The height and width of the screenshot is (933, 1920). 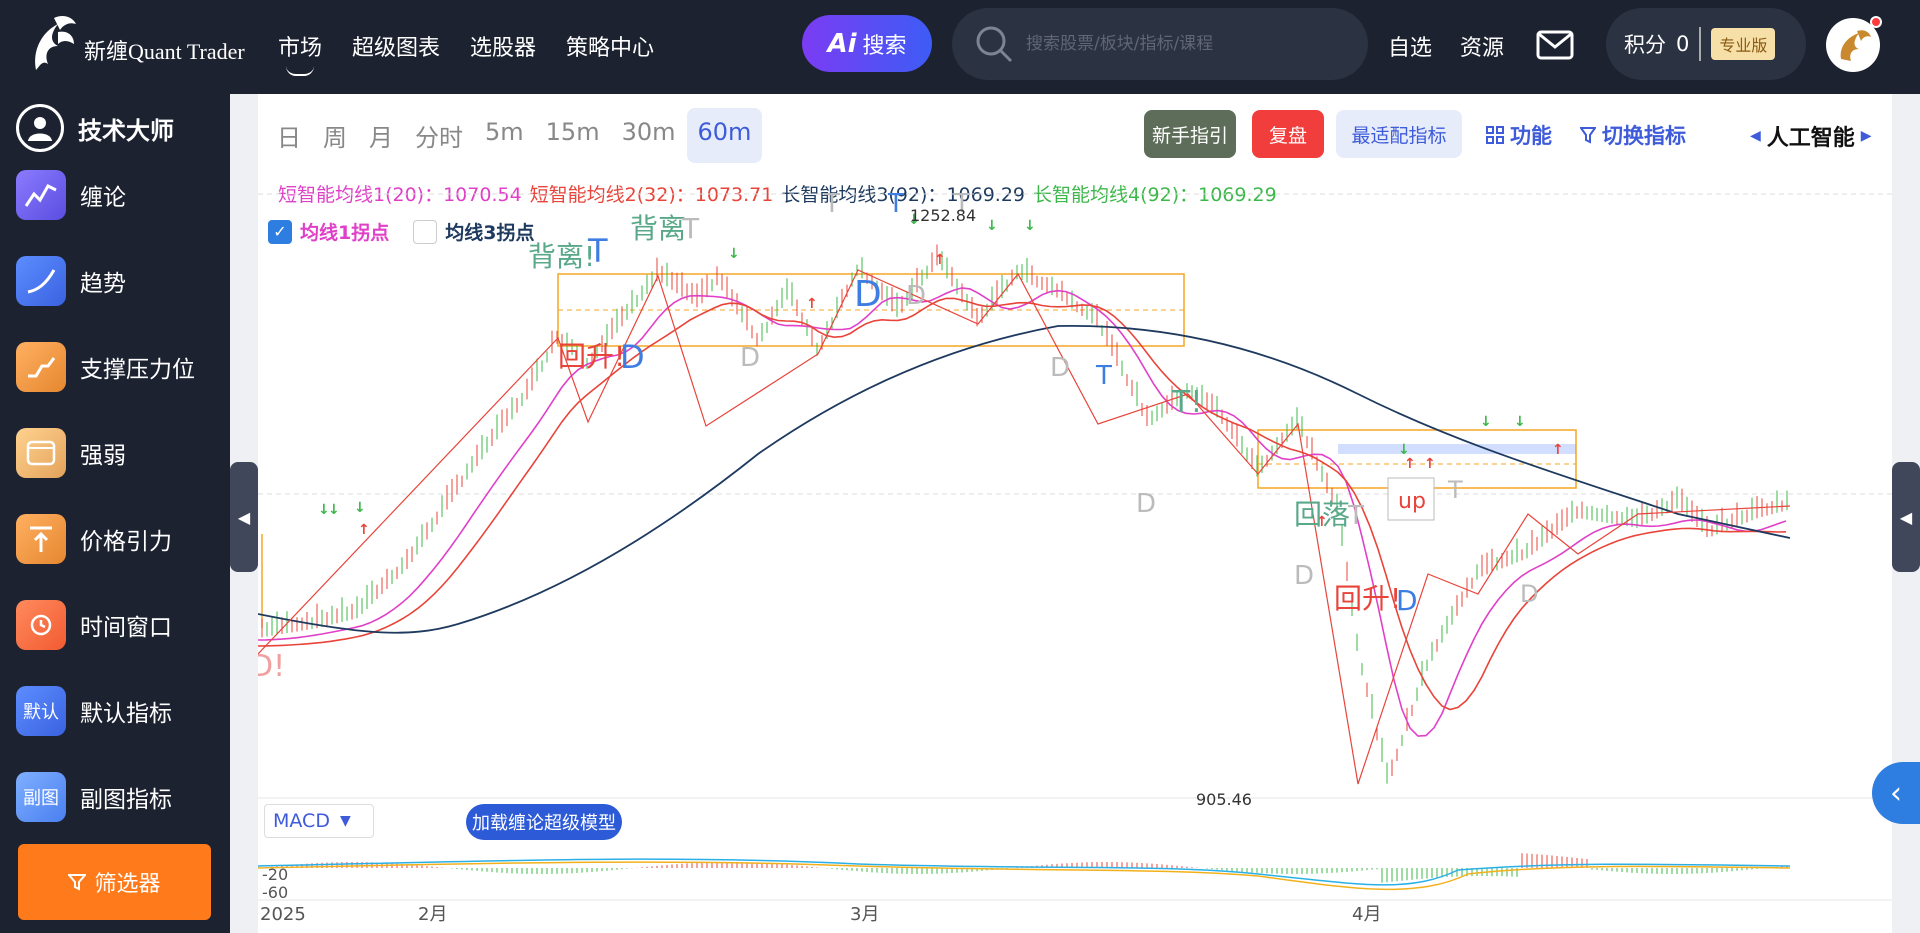 What do you see at coordinates (842, 43) in the screenshot?
I see `ai-icon: Ai` at bounding box center [842, 43].